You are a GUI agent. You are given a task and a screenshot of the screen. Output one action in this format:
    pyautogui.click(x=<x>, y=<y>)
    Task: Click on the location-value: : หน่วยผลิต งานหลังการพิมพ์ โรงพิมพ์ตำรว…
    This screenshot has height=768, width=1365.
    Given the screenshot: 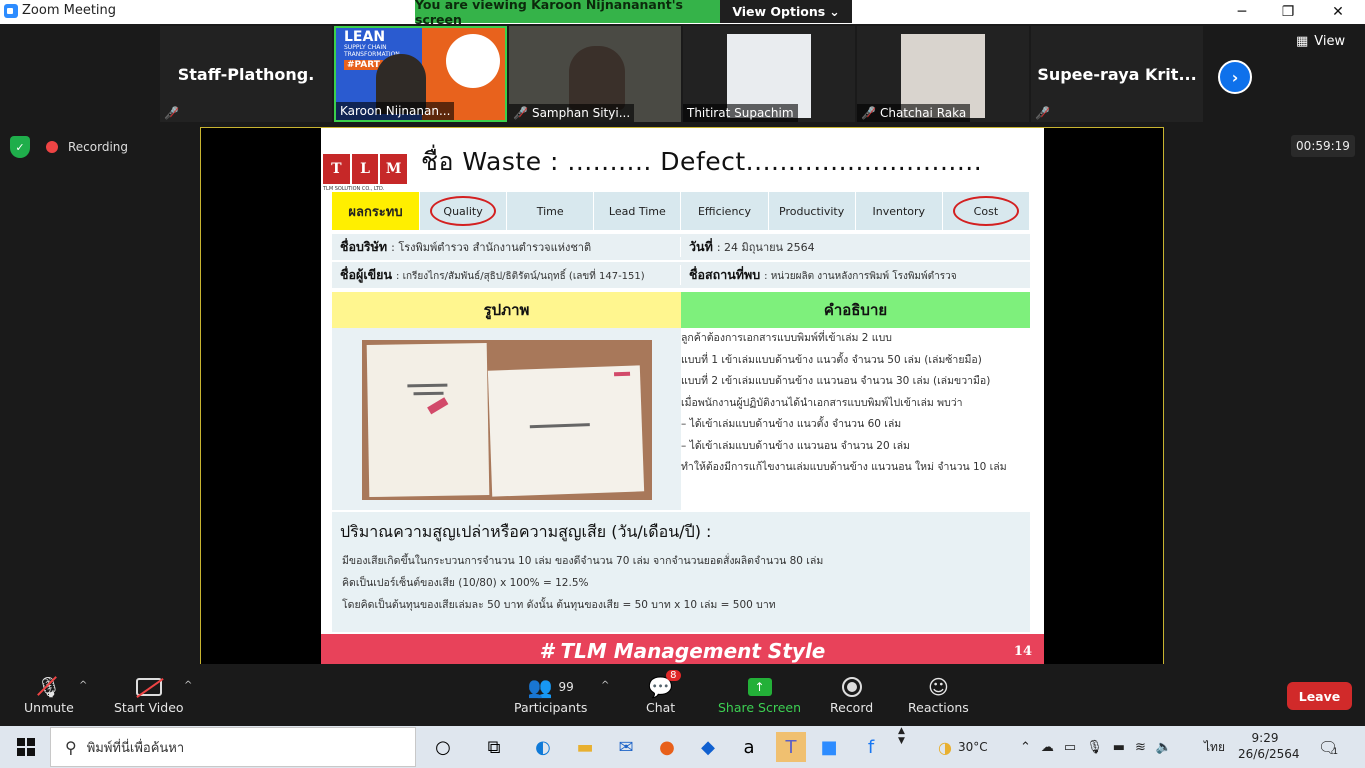 What is the action you would take?
    pyautogui.click(x=860, y=276)
    